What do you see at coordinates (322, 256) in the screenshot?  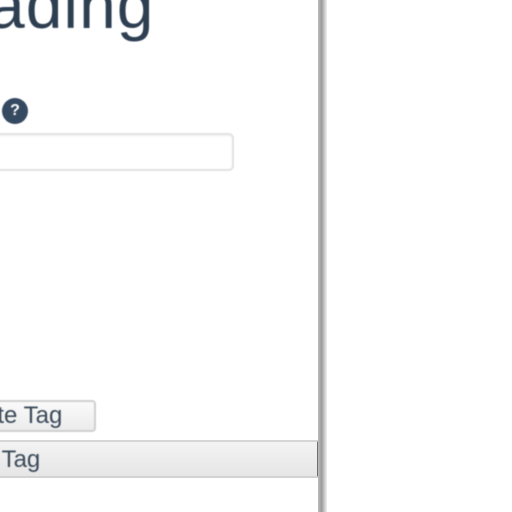 I see `panel-divider` at bounding box center [322, 256].